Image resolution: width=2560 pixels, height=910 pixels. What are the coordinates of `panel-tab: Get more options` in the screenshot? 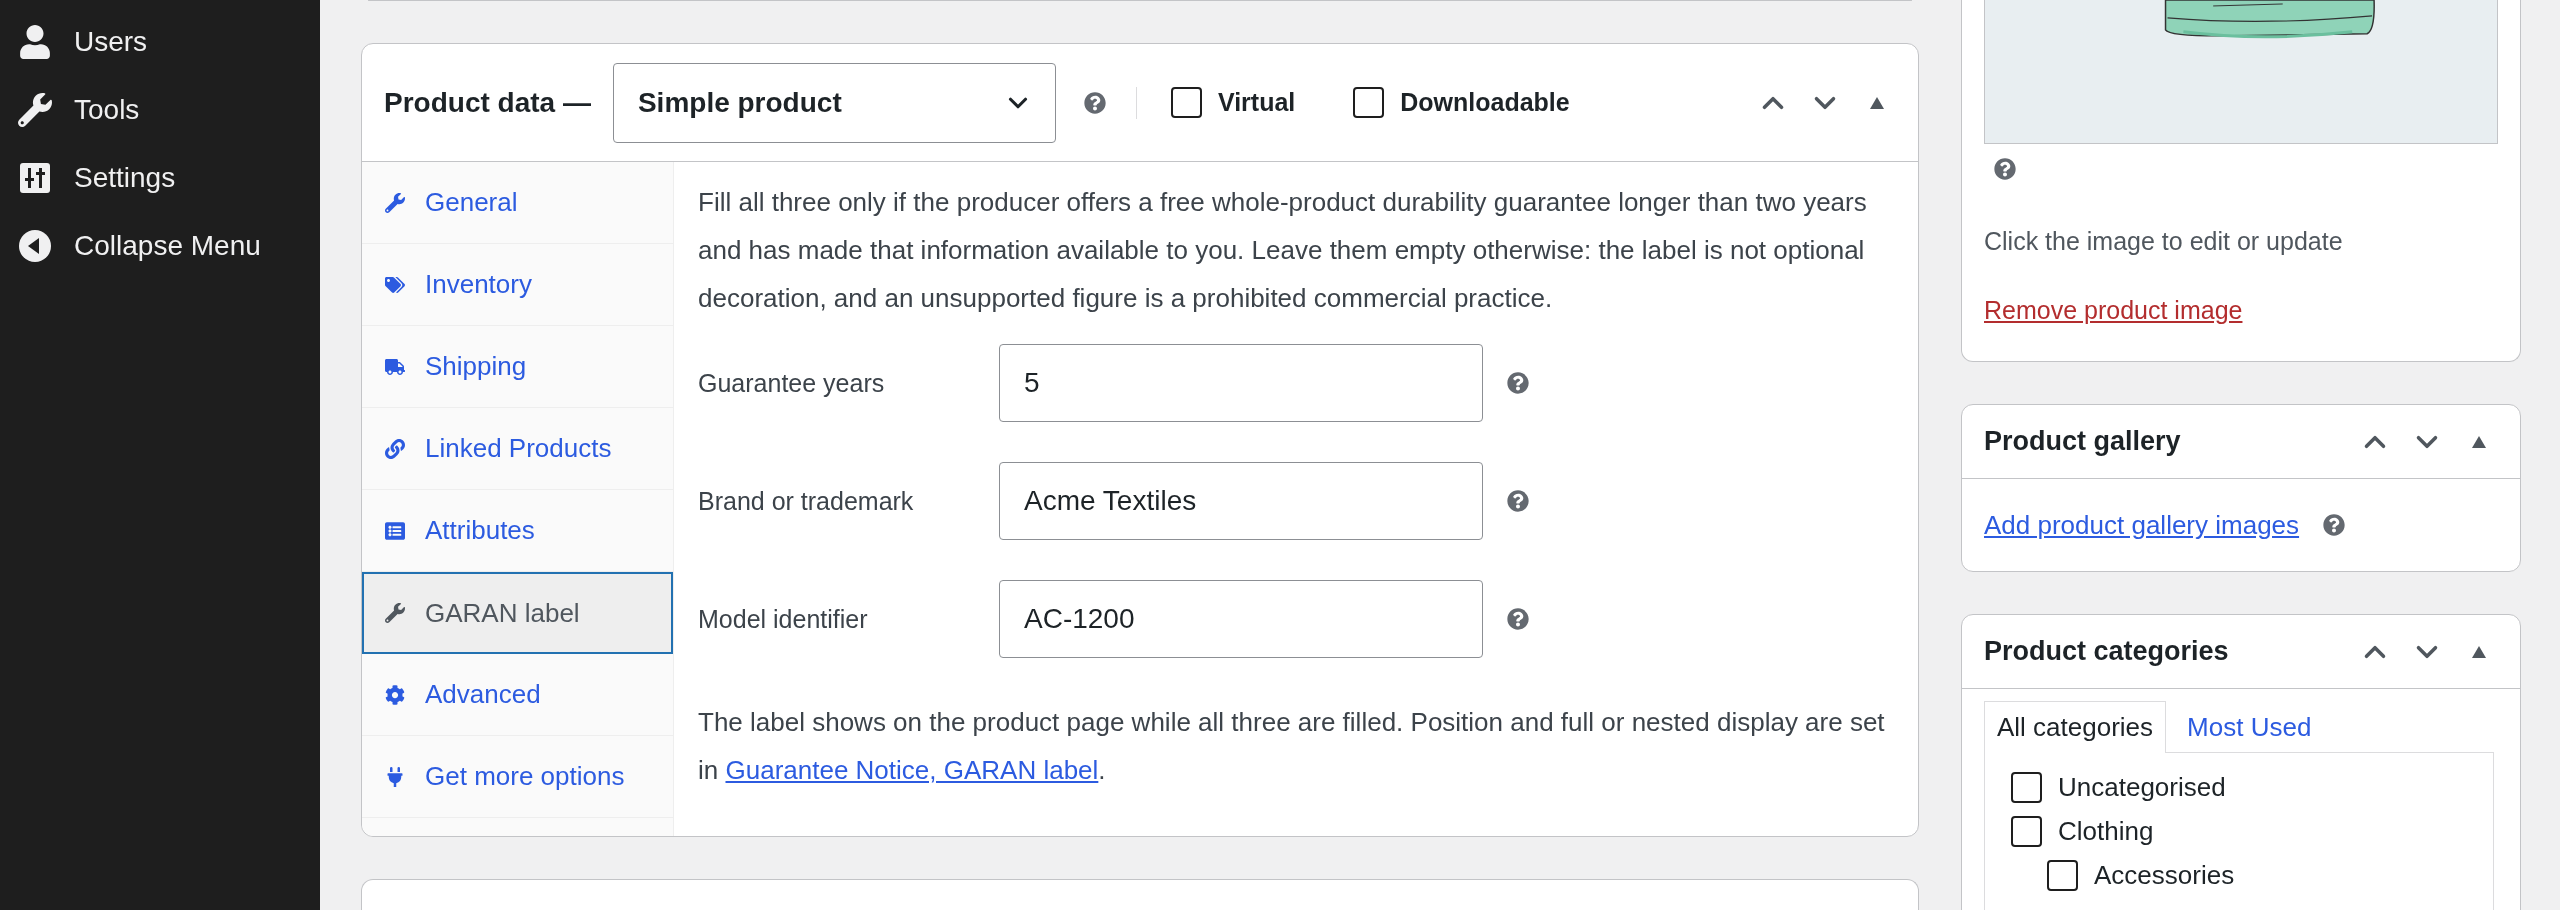 It's located at (517, 777).